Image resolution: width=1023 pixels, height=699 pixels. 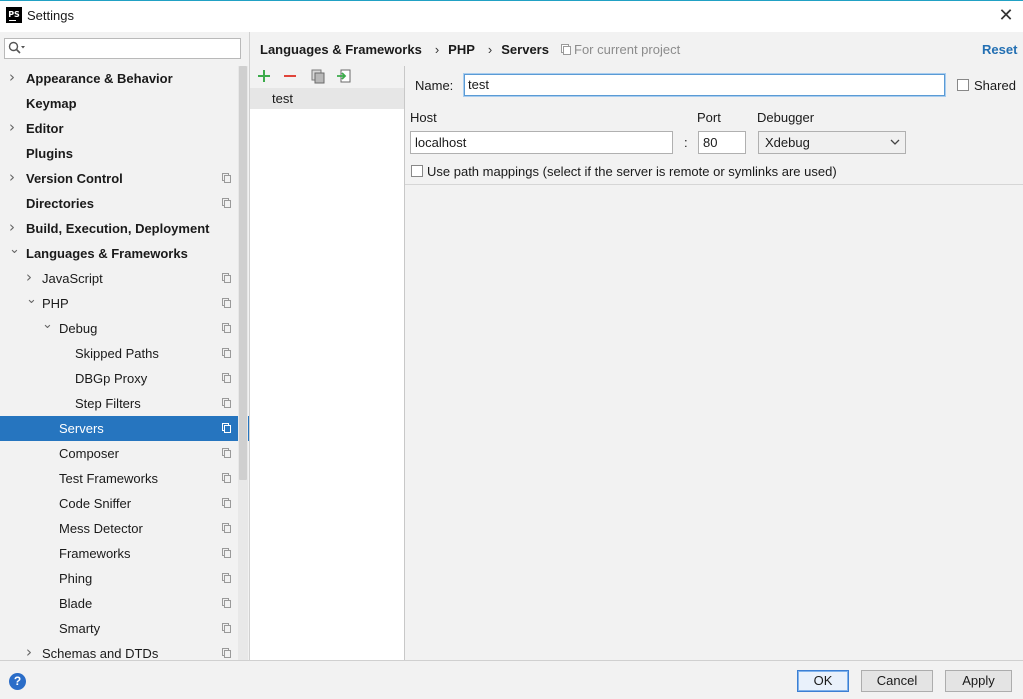 What do you see at coordinates (108, 403) in the screenshot?
I see `sidebar-item-label: Step Filters` at bounding box center [108, 403].